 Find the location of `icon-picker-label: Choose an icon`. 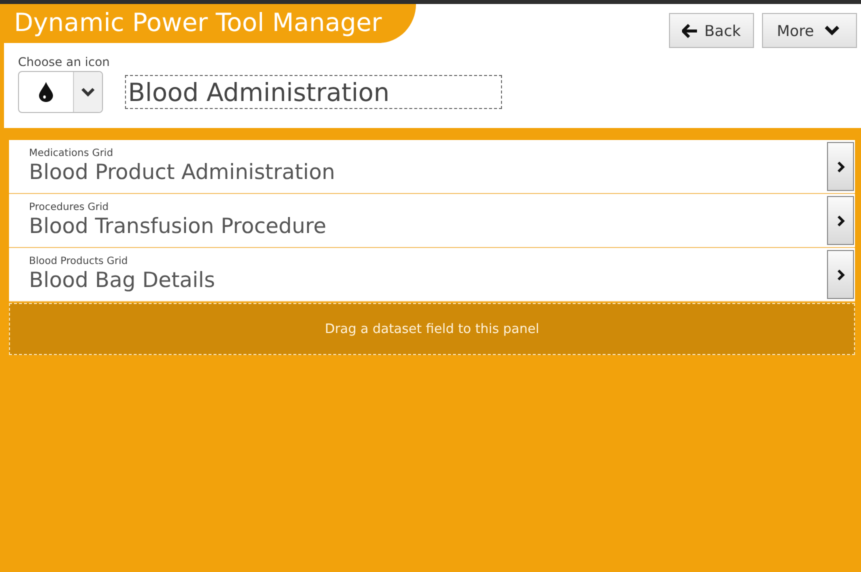

icon-picker-label: Choose an icon is located at coordinates (64, 62).